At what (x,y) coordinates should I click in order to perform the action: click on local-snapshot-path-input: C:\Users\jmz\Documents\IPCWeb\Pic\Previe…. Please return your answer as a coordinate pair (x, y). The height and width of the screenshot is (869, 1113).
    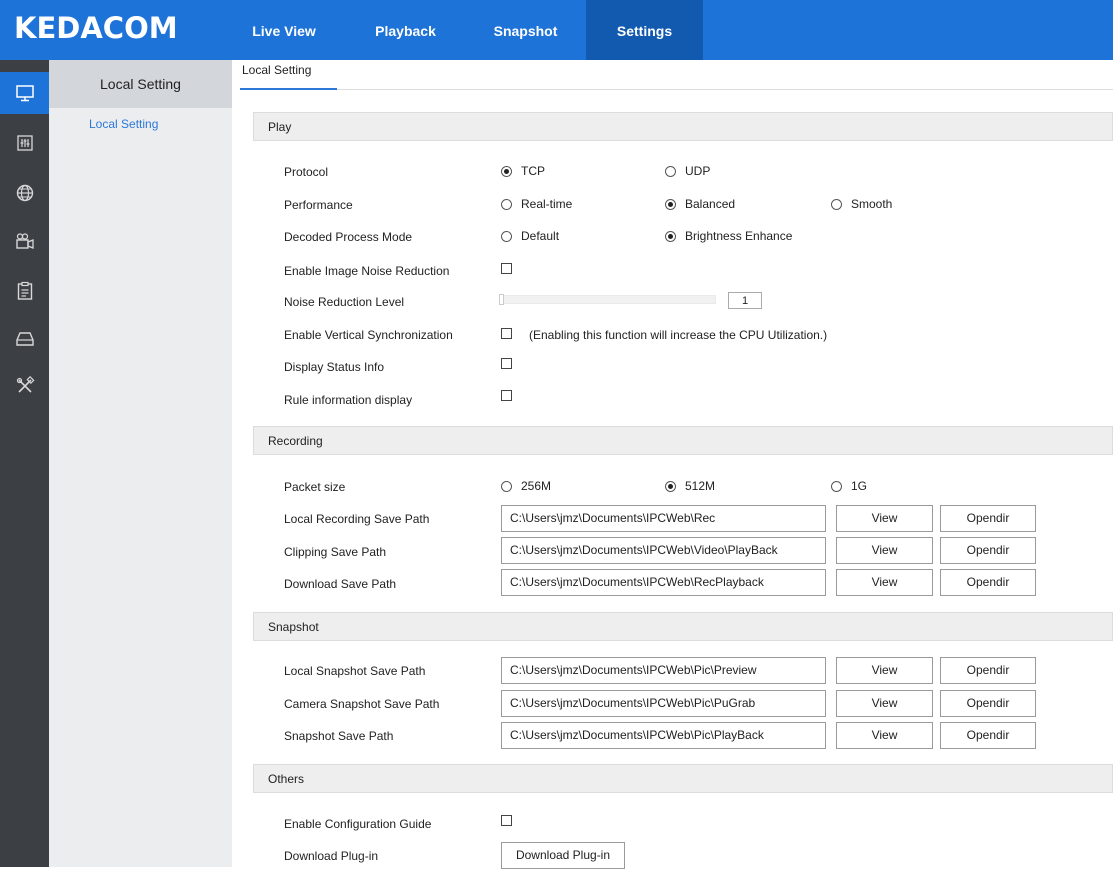
    Looking at the image, I should click on (663, 670).